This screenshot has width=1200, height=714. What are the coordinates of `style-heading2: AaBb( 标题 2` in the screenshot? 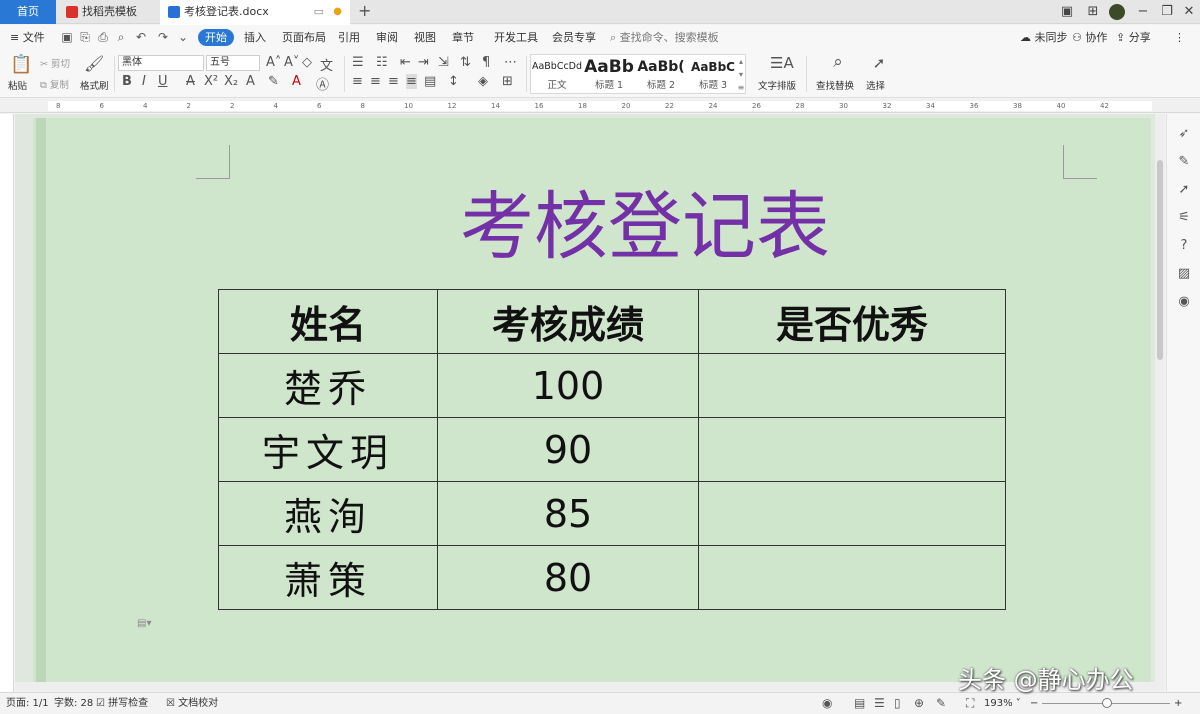 It's located at (661, 75).